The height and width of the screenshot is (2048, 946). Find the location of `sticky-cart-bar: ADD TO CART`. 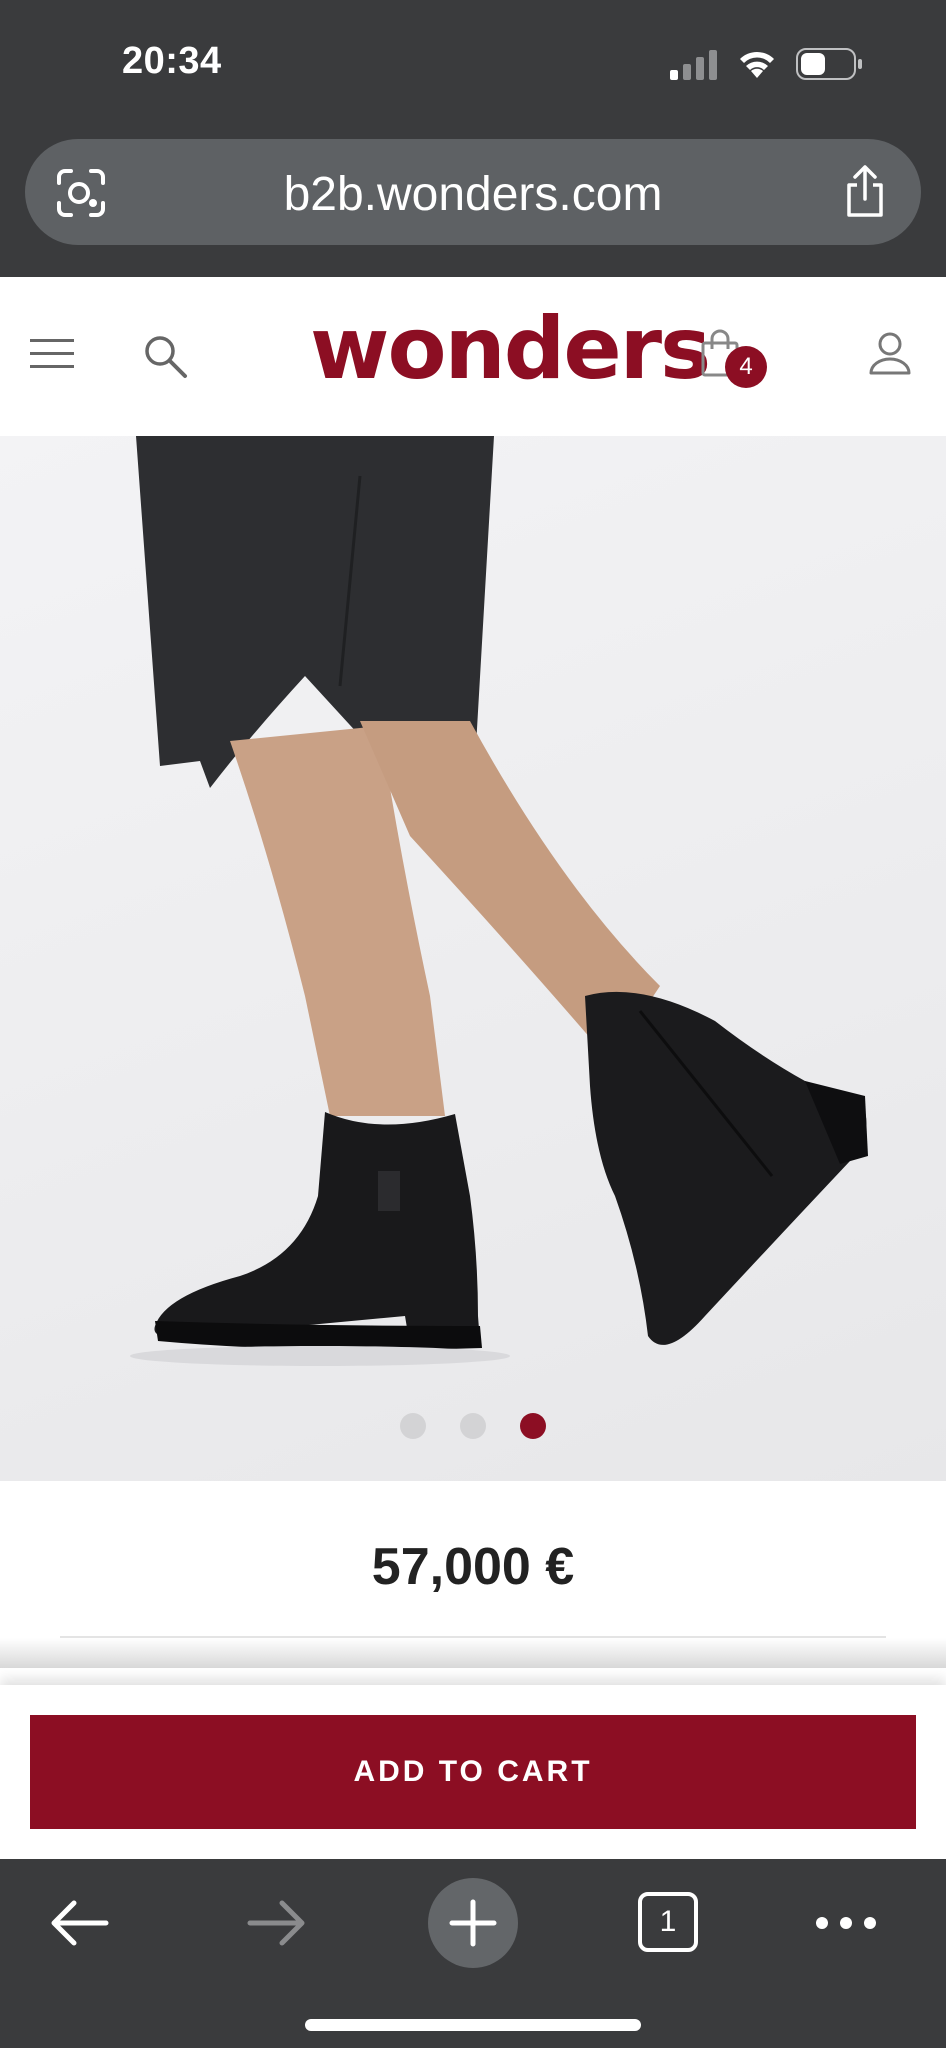

sticky-cart-bar: ADD TO CART is located at coordinates (473, 1772).